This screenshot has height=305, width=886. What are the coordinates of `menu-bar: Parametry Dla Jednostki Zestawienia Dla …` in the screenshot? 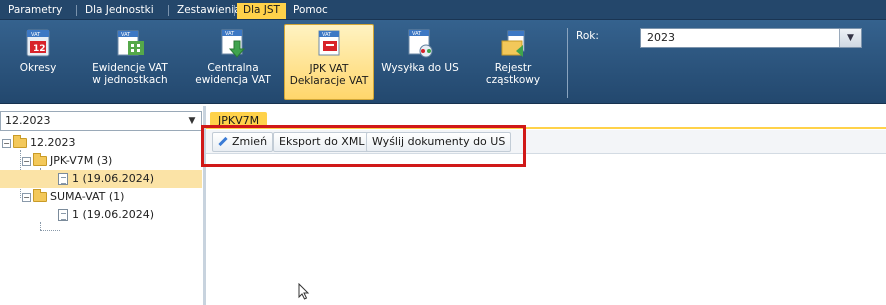 It's located at (443, 10).